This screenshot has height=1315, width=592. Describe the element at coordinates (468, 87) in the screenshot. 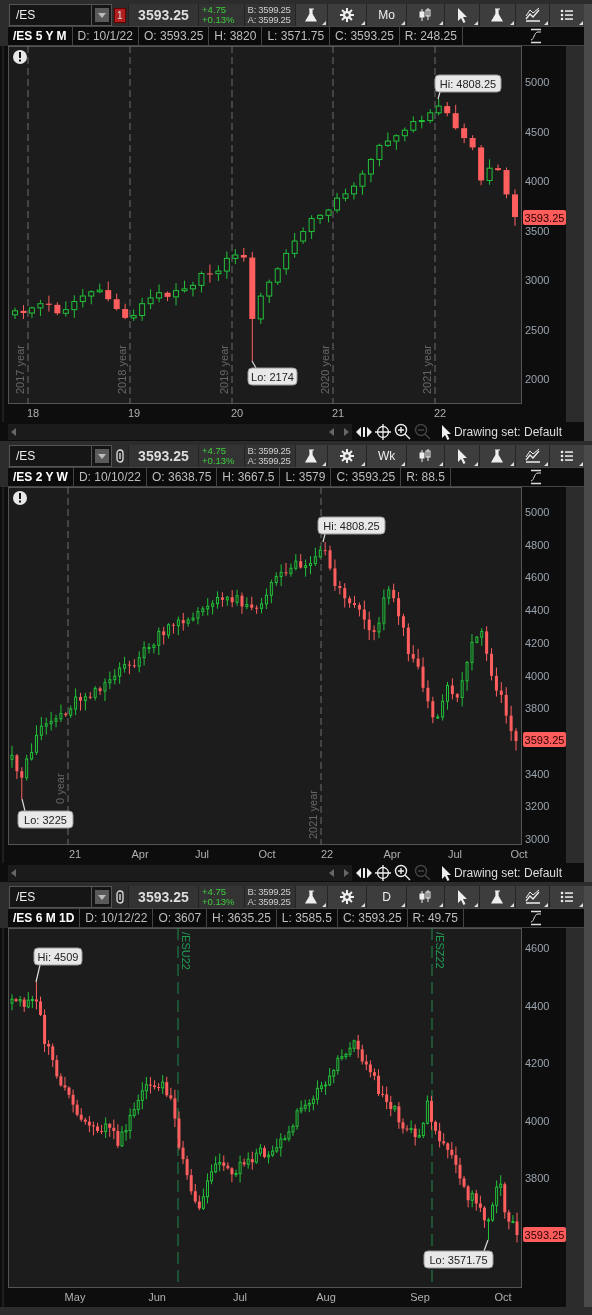

I see `high-price-callout: Hi: 4808.25` at that location.